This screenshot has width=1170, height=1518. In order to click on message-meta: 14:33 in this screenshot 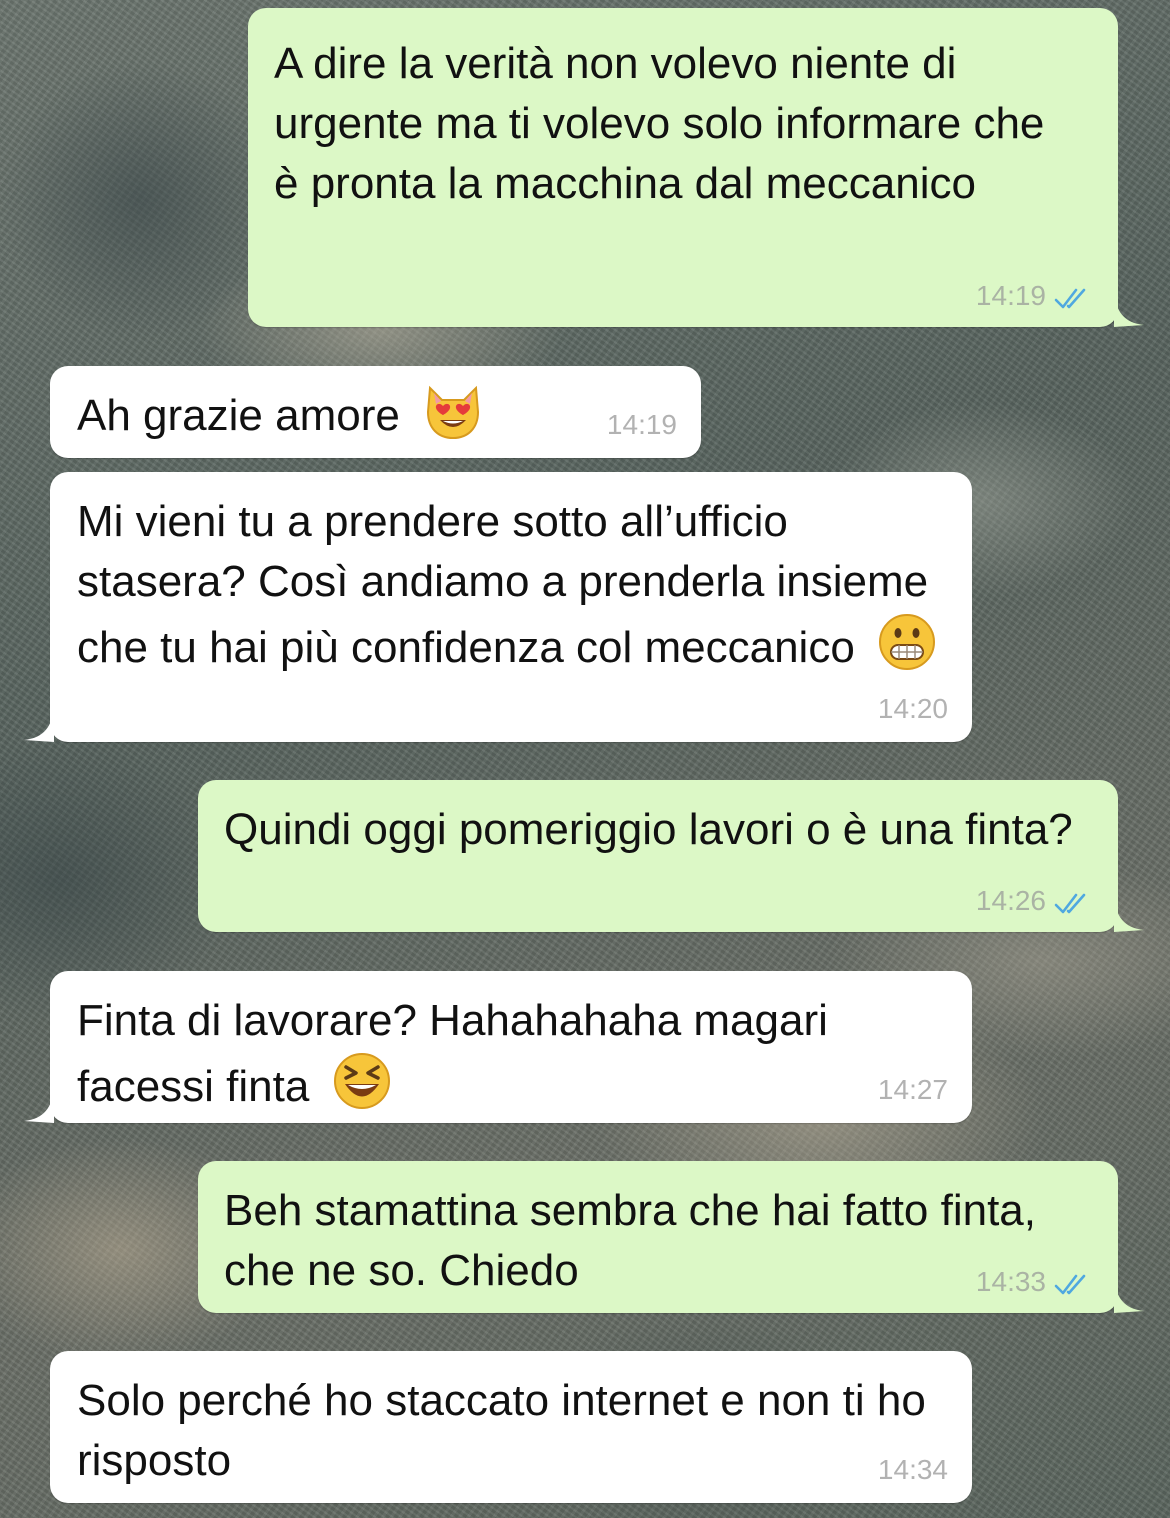, I will do `click(1035, 1282)`.